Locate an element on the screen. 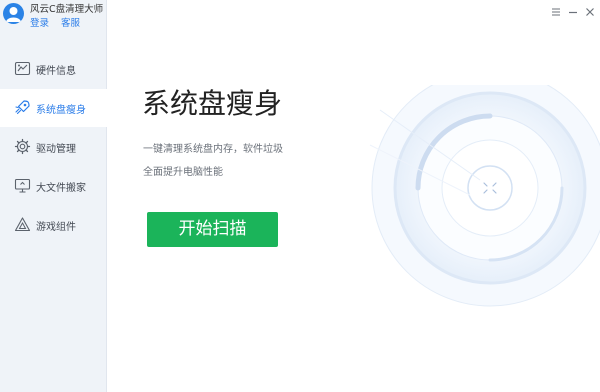  sidebar-item-game-components: 游戏组件 is located at coordinates (53, 225).